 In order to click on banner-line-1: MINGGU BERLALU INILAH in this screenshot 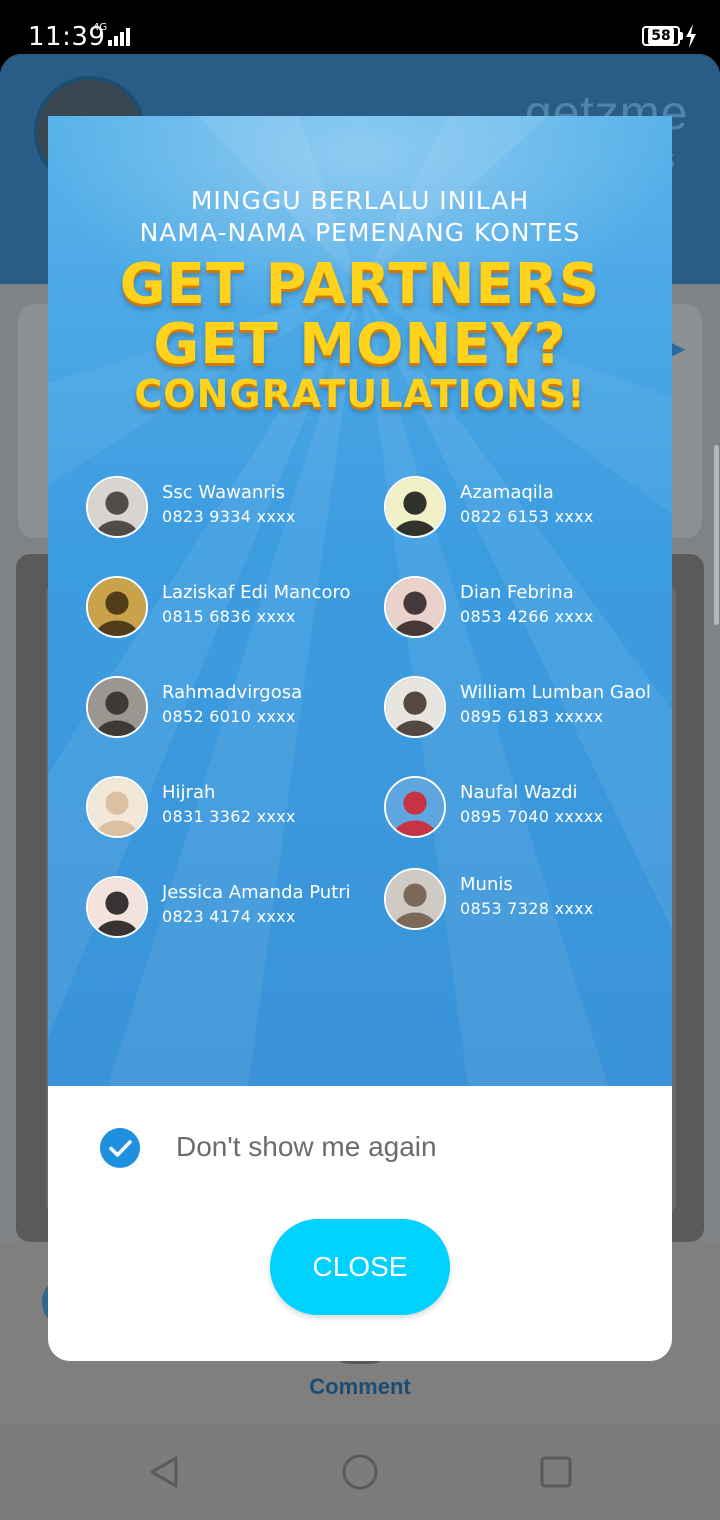, I will do `click(360, 200)`.